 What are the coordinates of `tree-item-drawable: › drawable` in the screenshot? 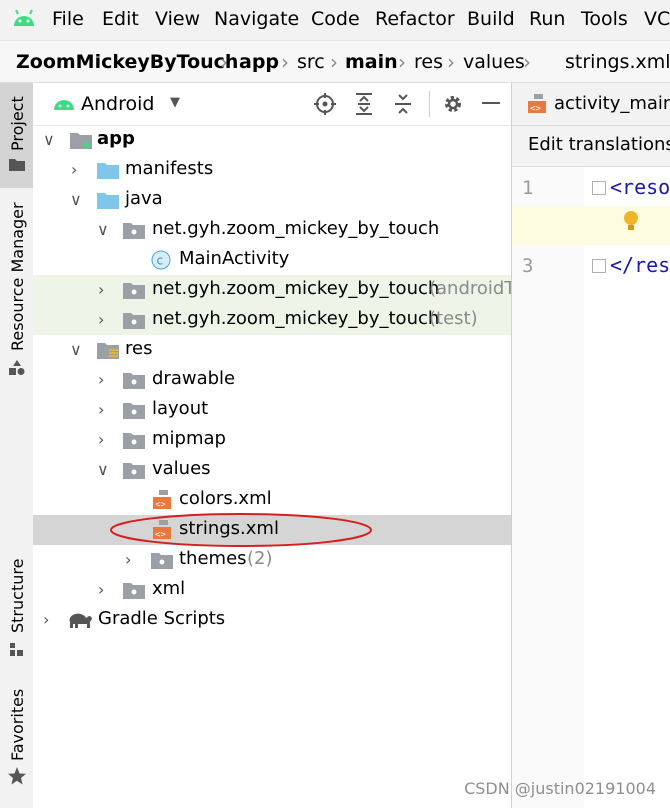 It's located at (272, 380).